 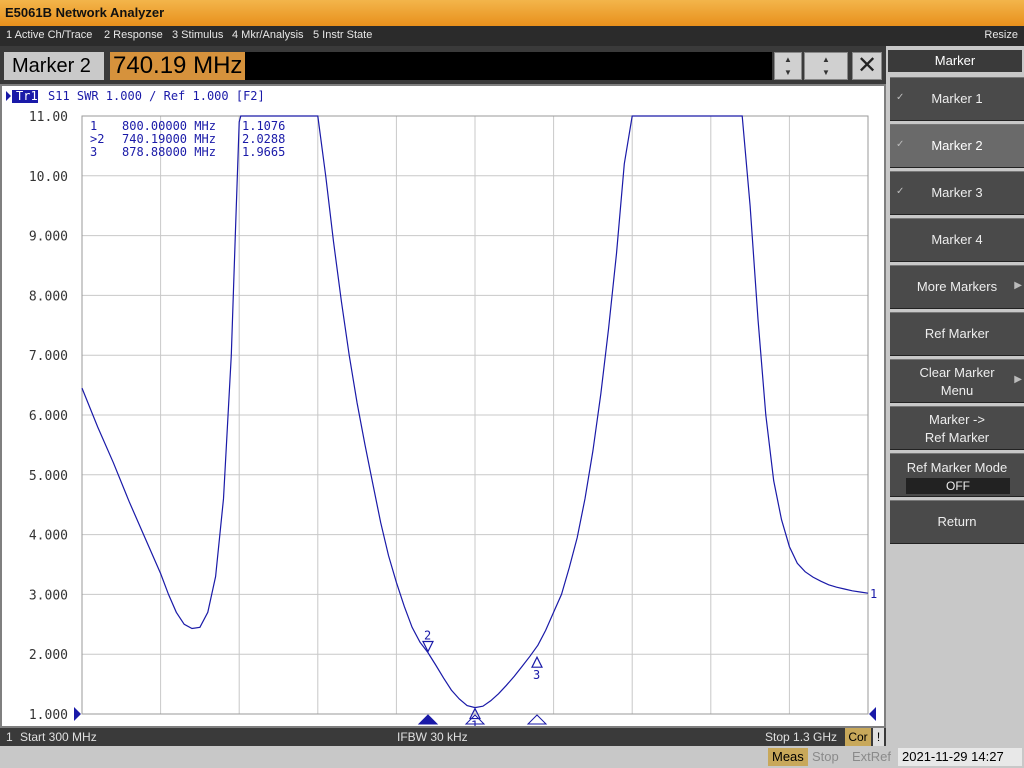 I want to click on softkey-label: Marker 1, so click(x=957, y=98).